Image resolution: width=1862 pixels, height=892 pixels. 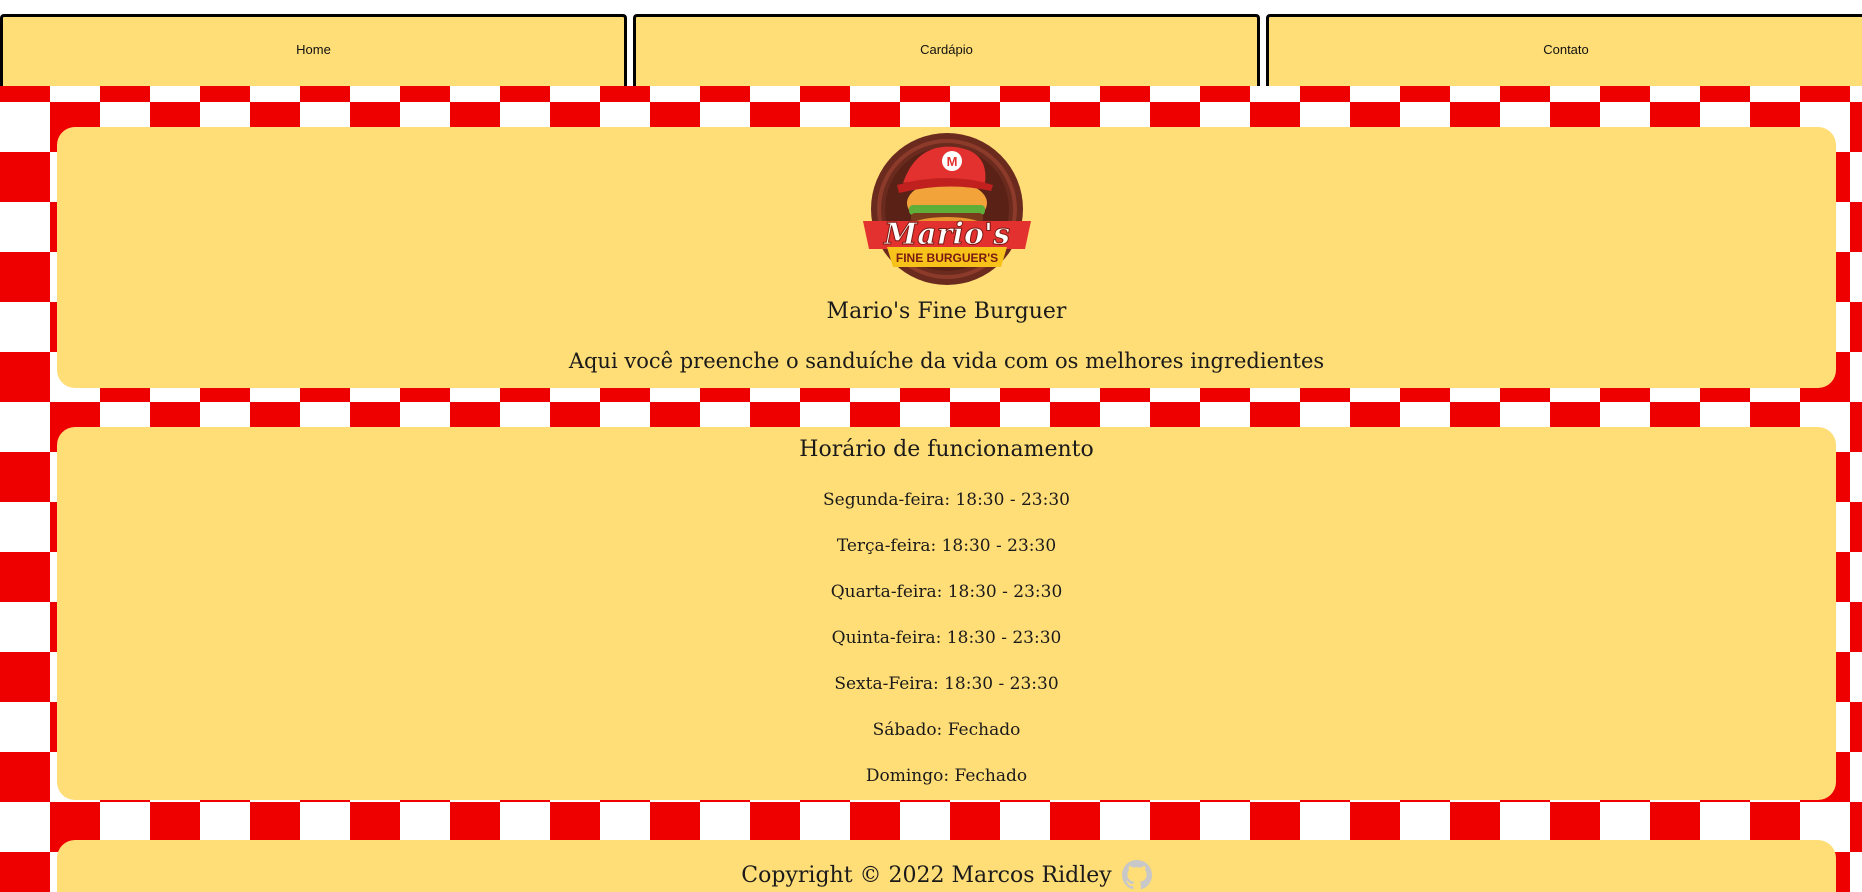 I want to click on hours-item-friday: Sexta-Feira: 18:30 - 23:30, so click(x=946, y=684).